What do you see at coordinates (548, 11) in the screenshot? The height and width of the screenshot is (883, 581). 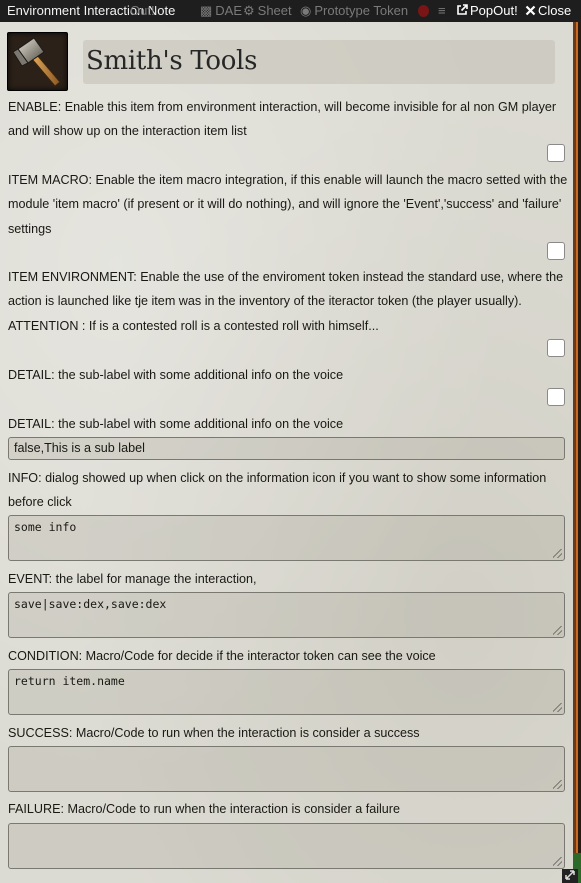 I see `close-button: Close` at bounding box center [548, 11].